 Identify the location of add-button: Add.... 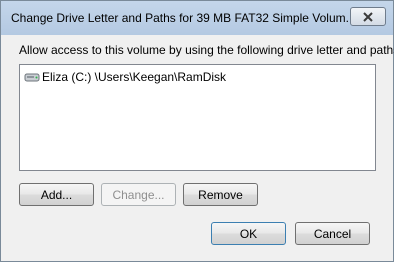
(56, 194).